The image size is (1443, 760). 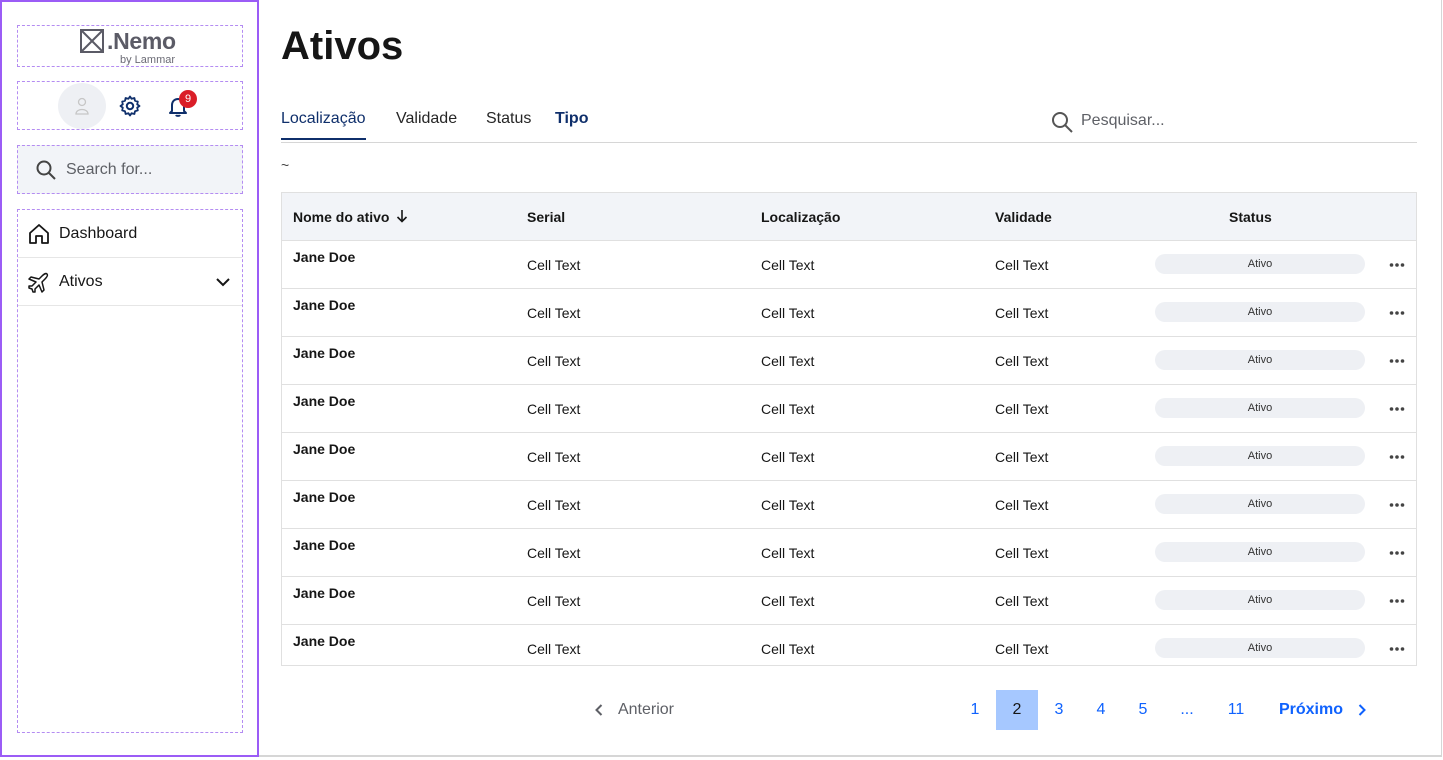 I want to click on page-2-current: 2, so click(x=1017, y=710).